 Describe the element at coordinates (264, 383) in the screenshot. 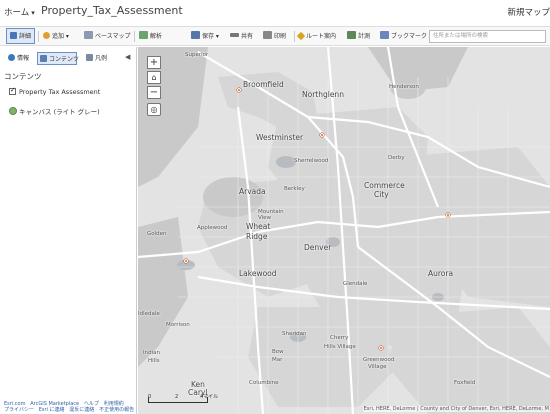

I see `place-label: Columbine` at that location.